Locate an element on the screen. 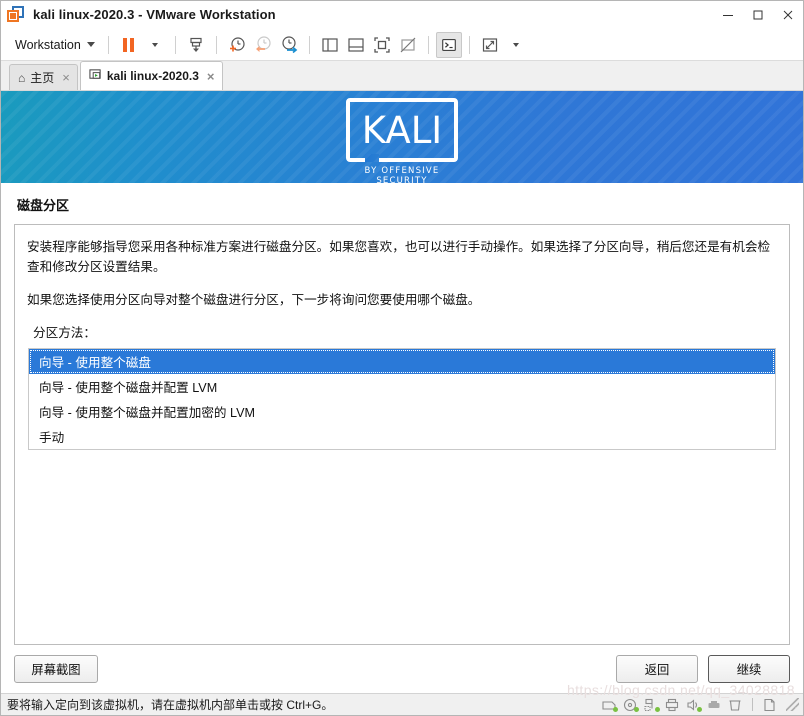  continue-button: 继续 is located at coordinates (749, 669).